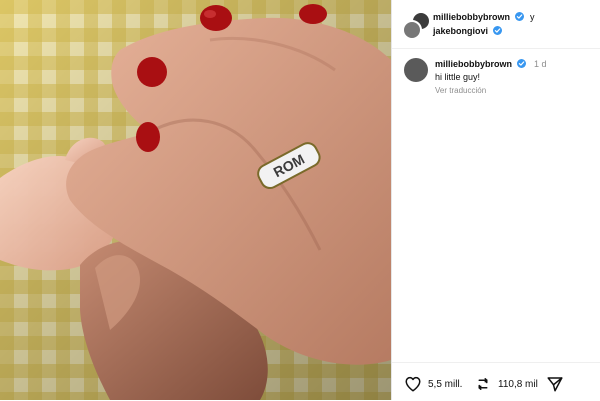 Image resolution: width=600 pixels, height=401 pixels. I want to click on post-actions-bar: 5,5 mill. 110,8 mil, so click(496, 381).